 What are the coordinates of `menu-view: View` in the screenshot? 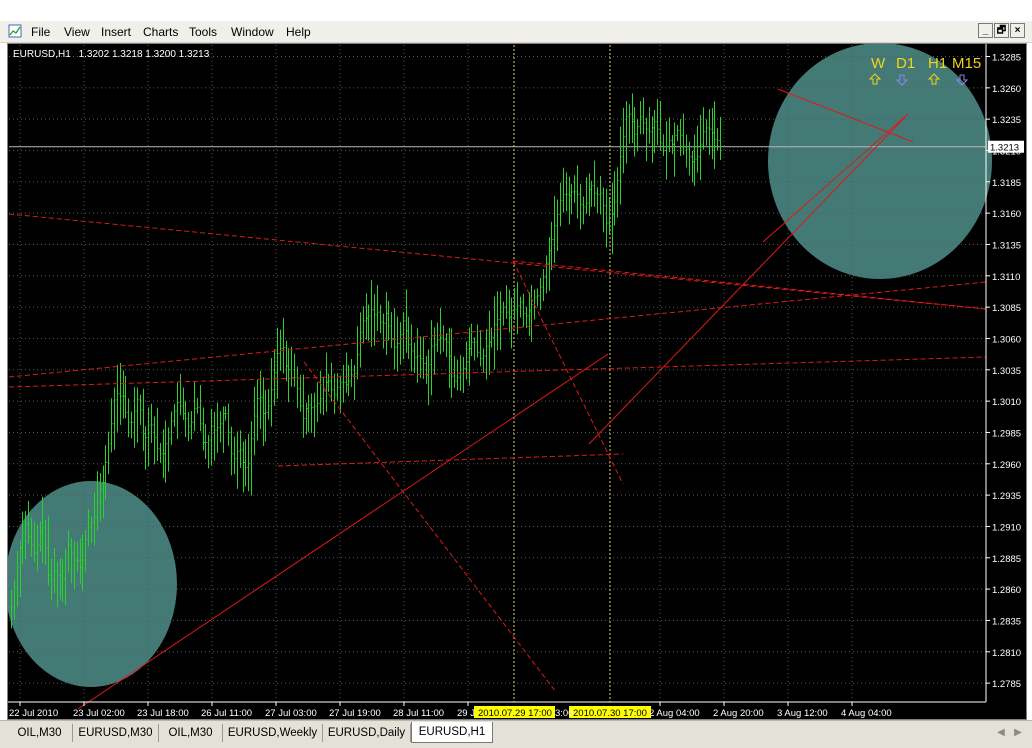 It's located at (77, 32).